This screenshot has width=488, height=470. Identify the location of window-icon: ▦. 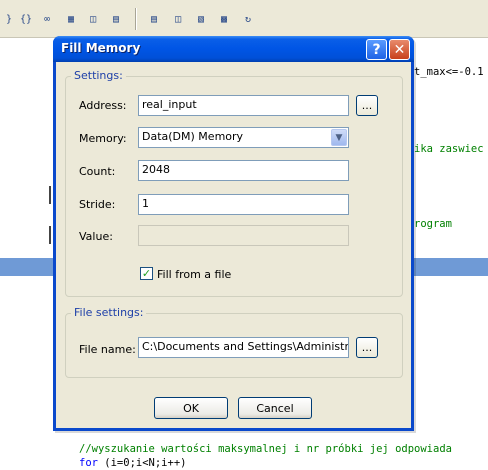
(71, 19).